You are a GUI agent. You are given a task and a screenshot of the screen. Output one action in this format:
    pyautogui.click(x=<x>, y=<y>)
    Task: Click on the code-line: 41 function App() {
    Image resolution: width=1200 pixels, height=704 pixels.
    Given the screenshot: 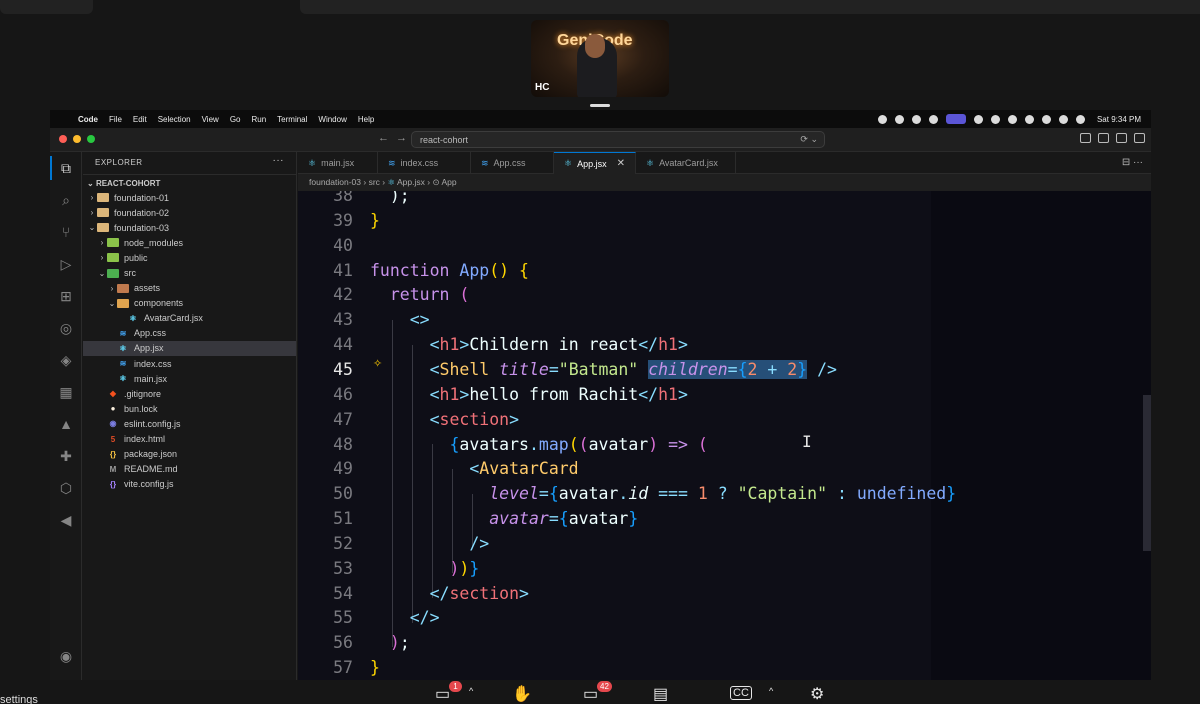 What is the action you would take?
    pyautogui.click(x=724, y=271)
    